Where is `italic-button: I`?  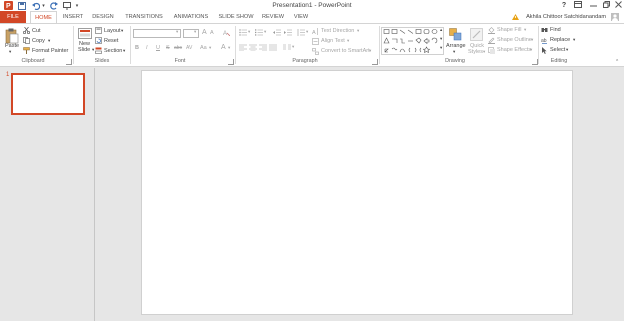 italic-button: I is located at coordinates (147, 48).